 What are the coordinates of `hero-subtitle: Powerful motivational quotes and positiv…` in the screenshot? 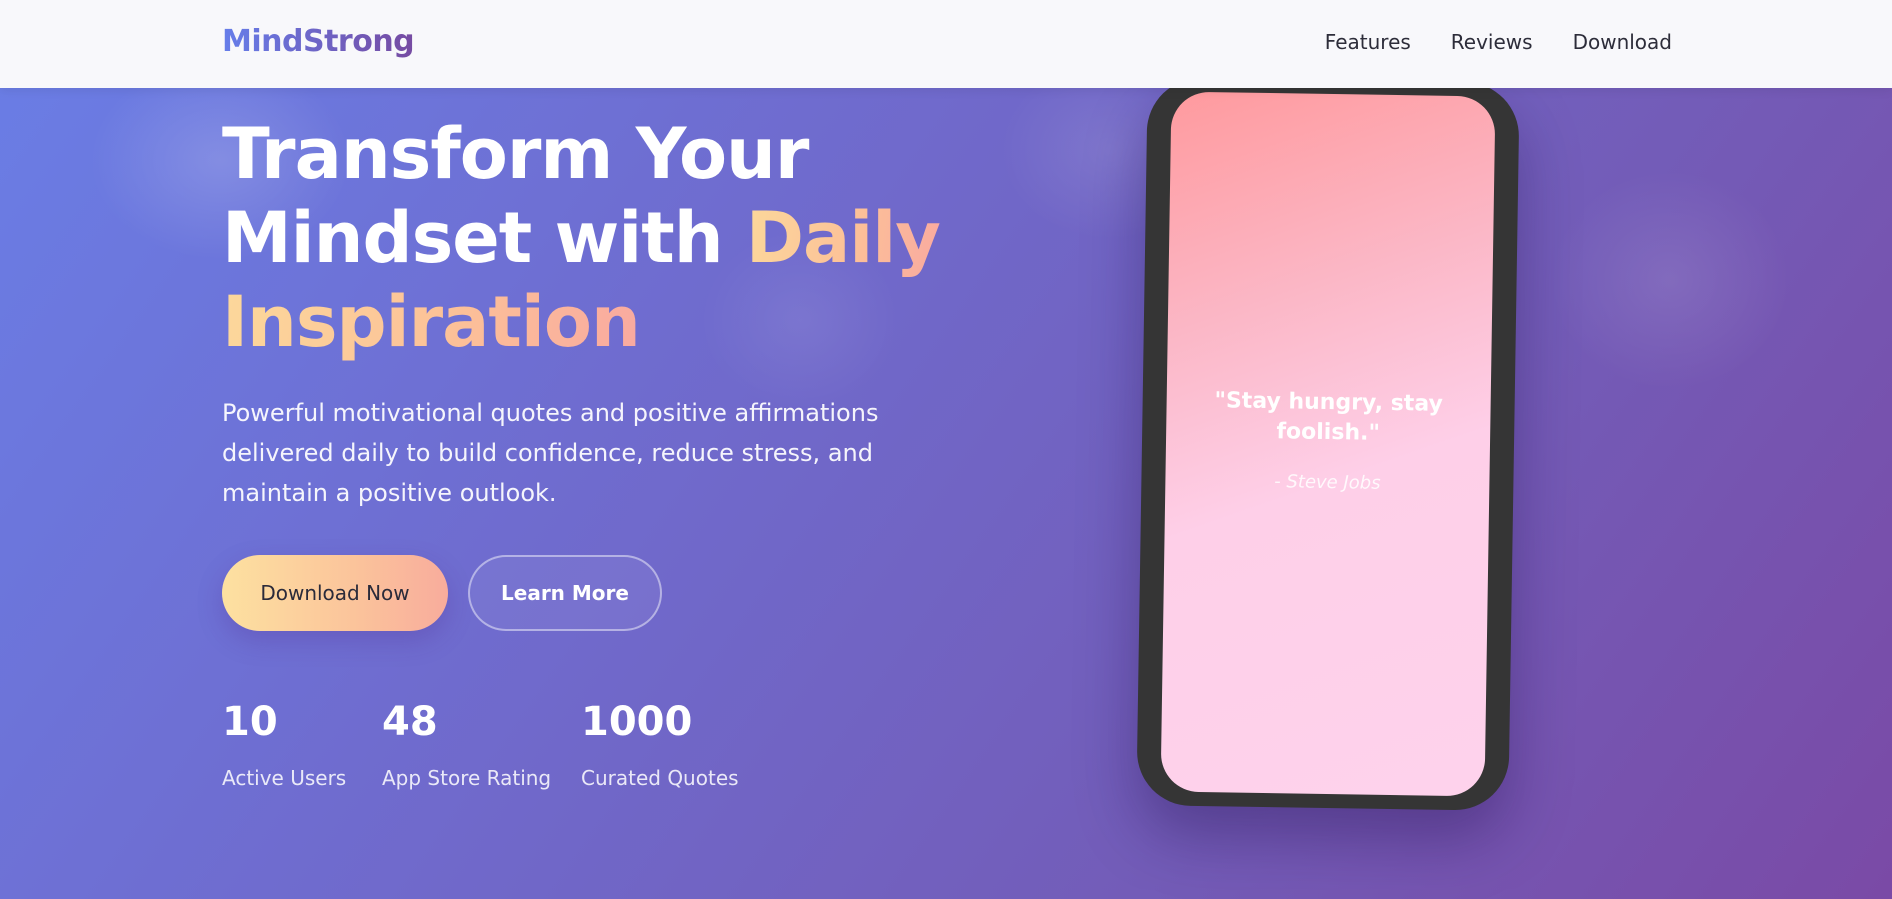 It's located at (550, 453).